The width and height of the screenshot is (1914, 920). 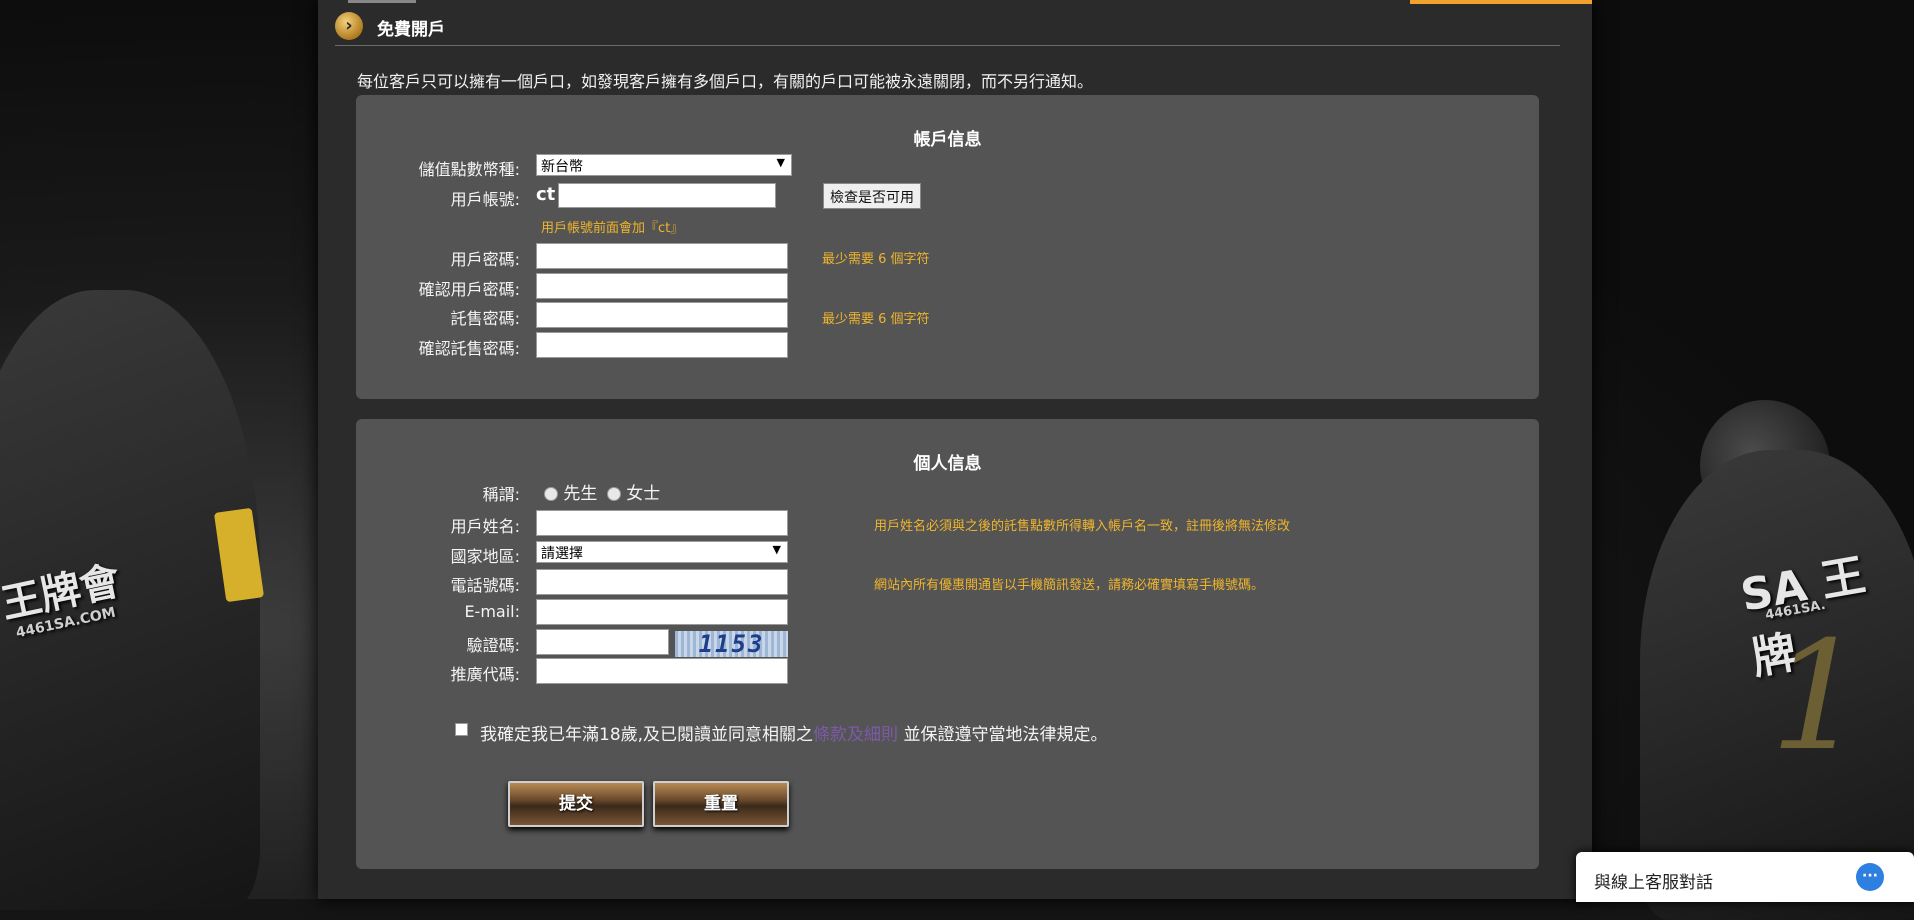 What do you see at coordinates (602, 642) in the screenshot?
I see `captcha-input` at bounding box center [602, 642].